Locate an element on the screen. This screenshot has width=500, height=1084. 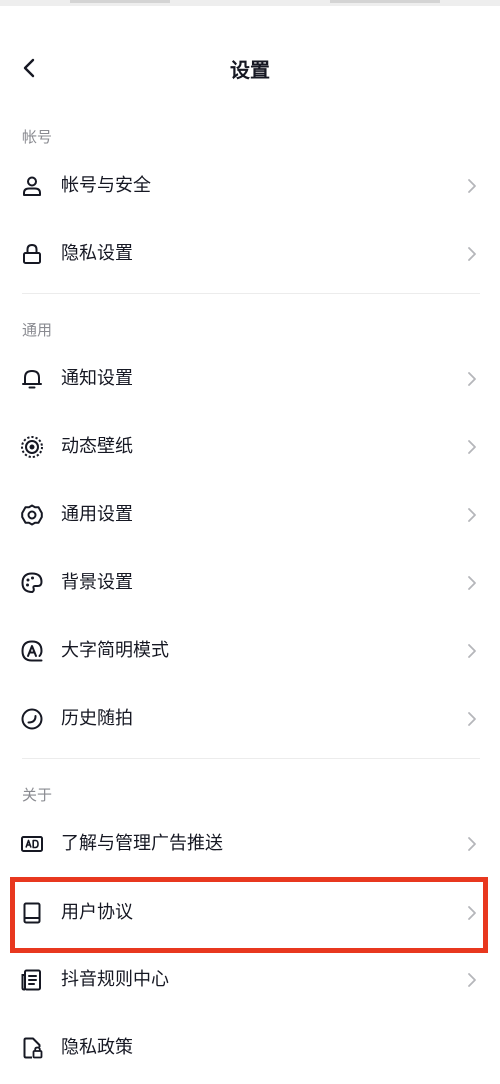
large-text-icon is located at coordinates (32, 651).